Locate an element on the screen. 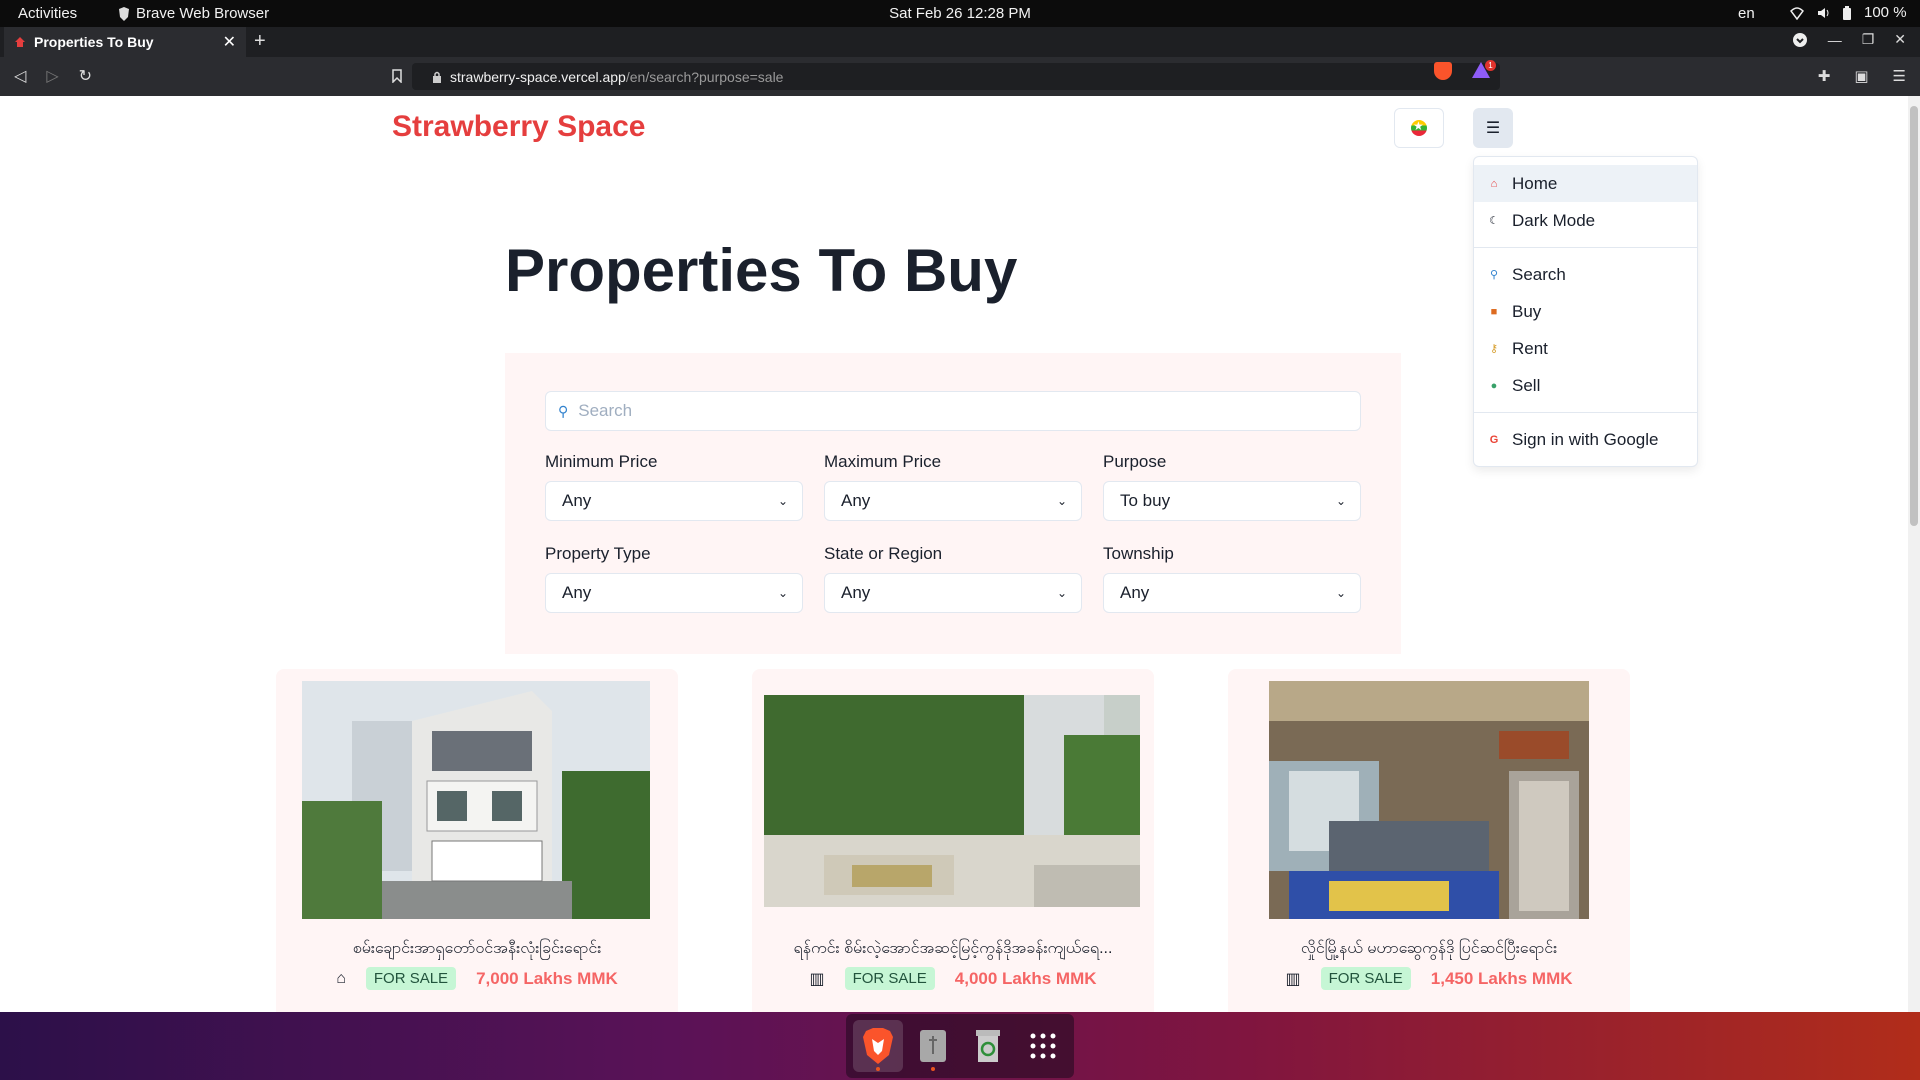  brave-shields-icon is located at coordinates (1443, 71).